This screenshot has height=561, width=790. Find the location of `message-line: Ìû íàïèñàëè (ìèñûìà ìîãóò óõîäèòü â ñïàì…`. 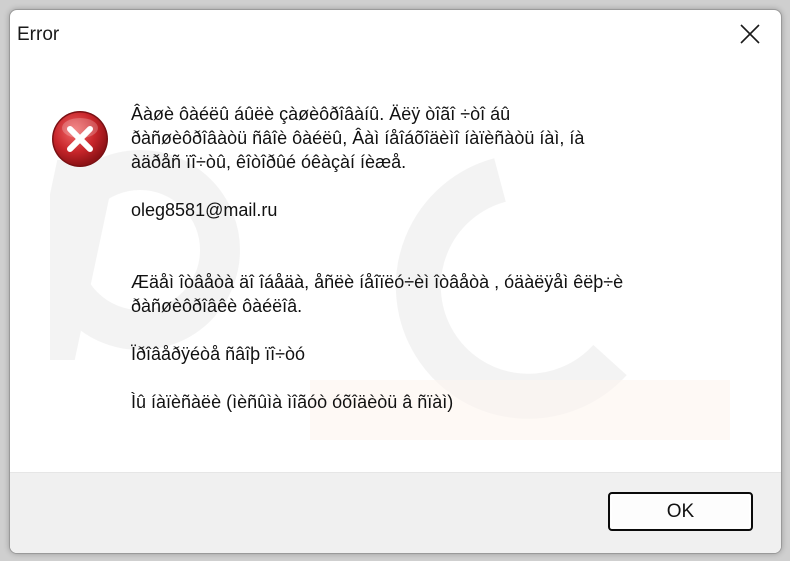

message-line: Ìû íàïèñàëè (ìèñûìà ìîãóò óõîäèòü â ñïàì… is located at coordinates (292, 402).